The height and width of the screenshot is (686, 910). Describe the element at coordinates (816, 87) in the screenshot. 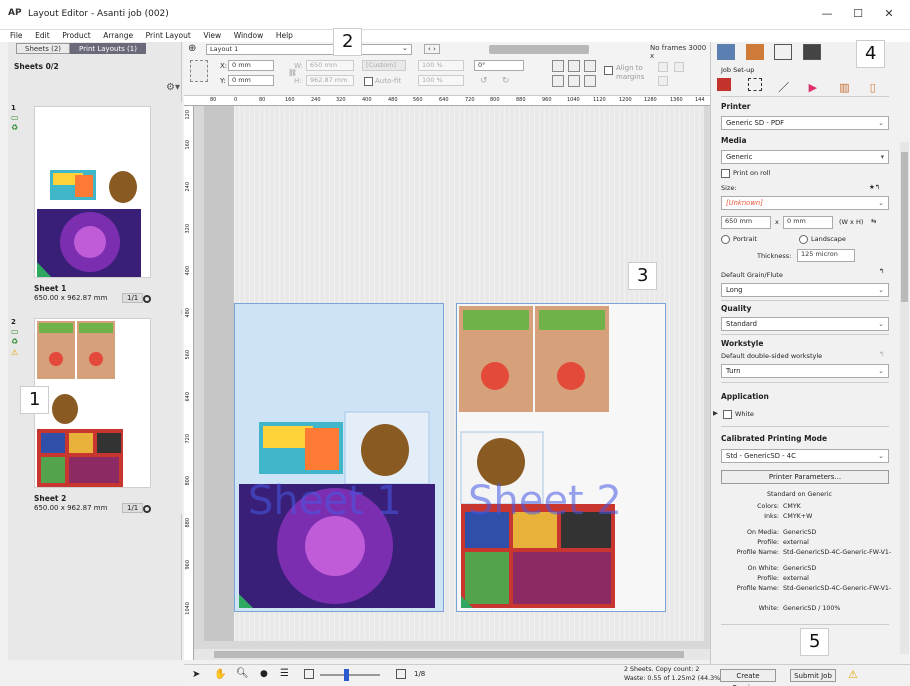

I see `color-subtab-icon: ▶` at that location.